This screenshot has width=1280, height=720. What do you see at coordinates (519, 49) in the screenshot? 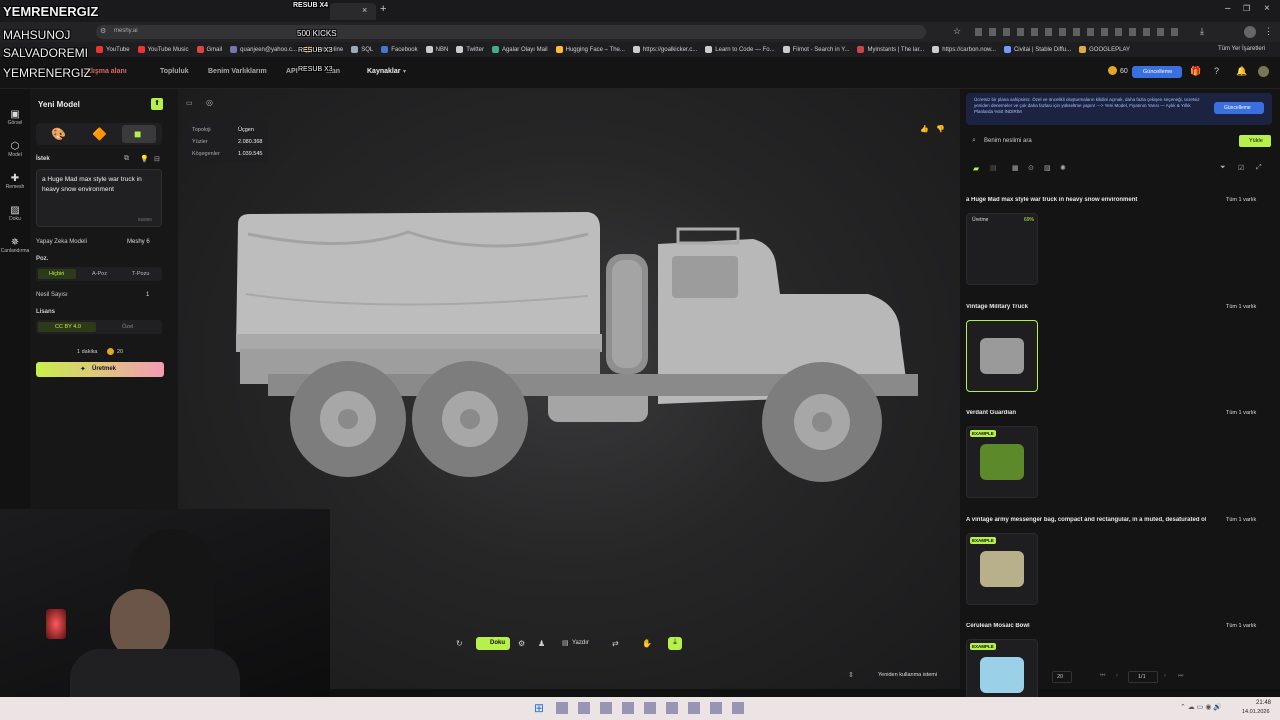
I see `bookmark-item: Agalar Olayı Mail` at bounding box center [519, 49].